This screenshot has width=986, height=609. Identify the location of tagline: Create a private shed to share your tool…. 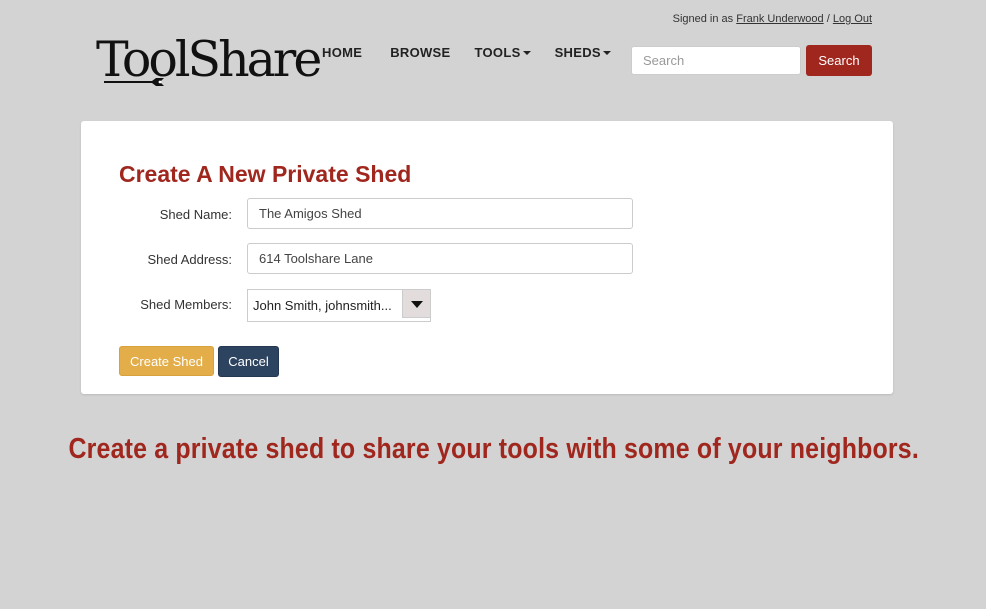
(493, 449).